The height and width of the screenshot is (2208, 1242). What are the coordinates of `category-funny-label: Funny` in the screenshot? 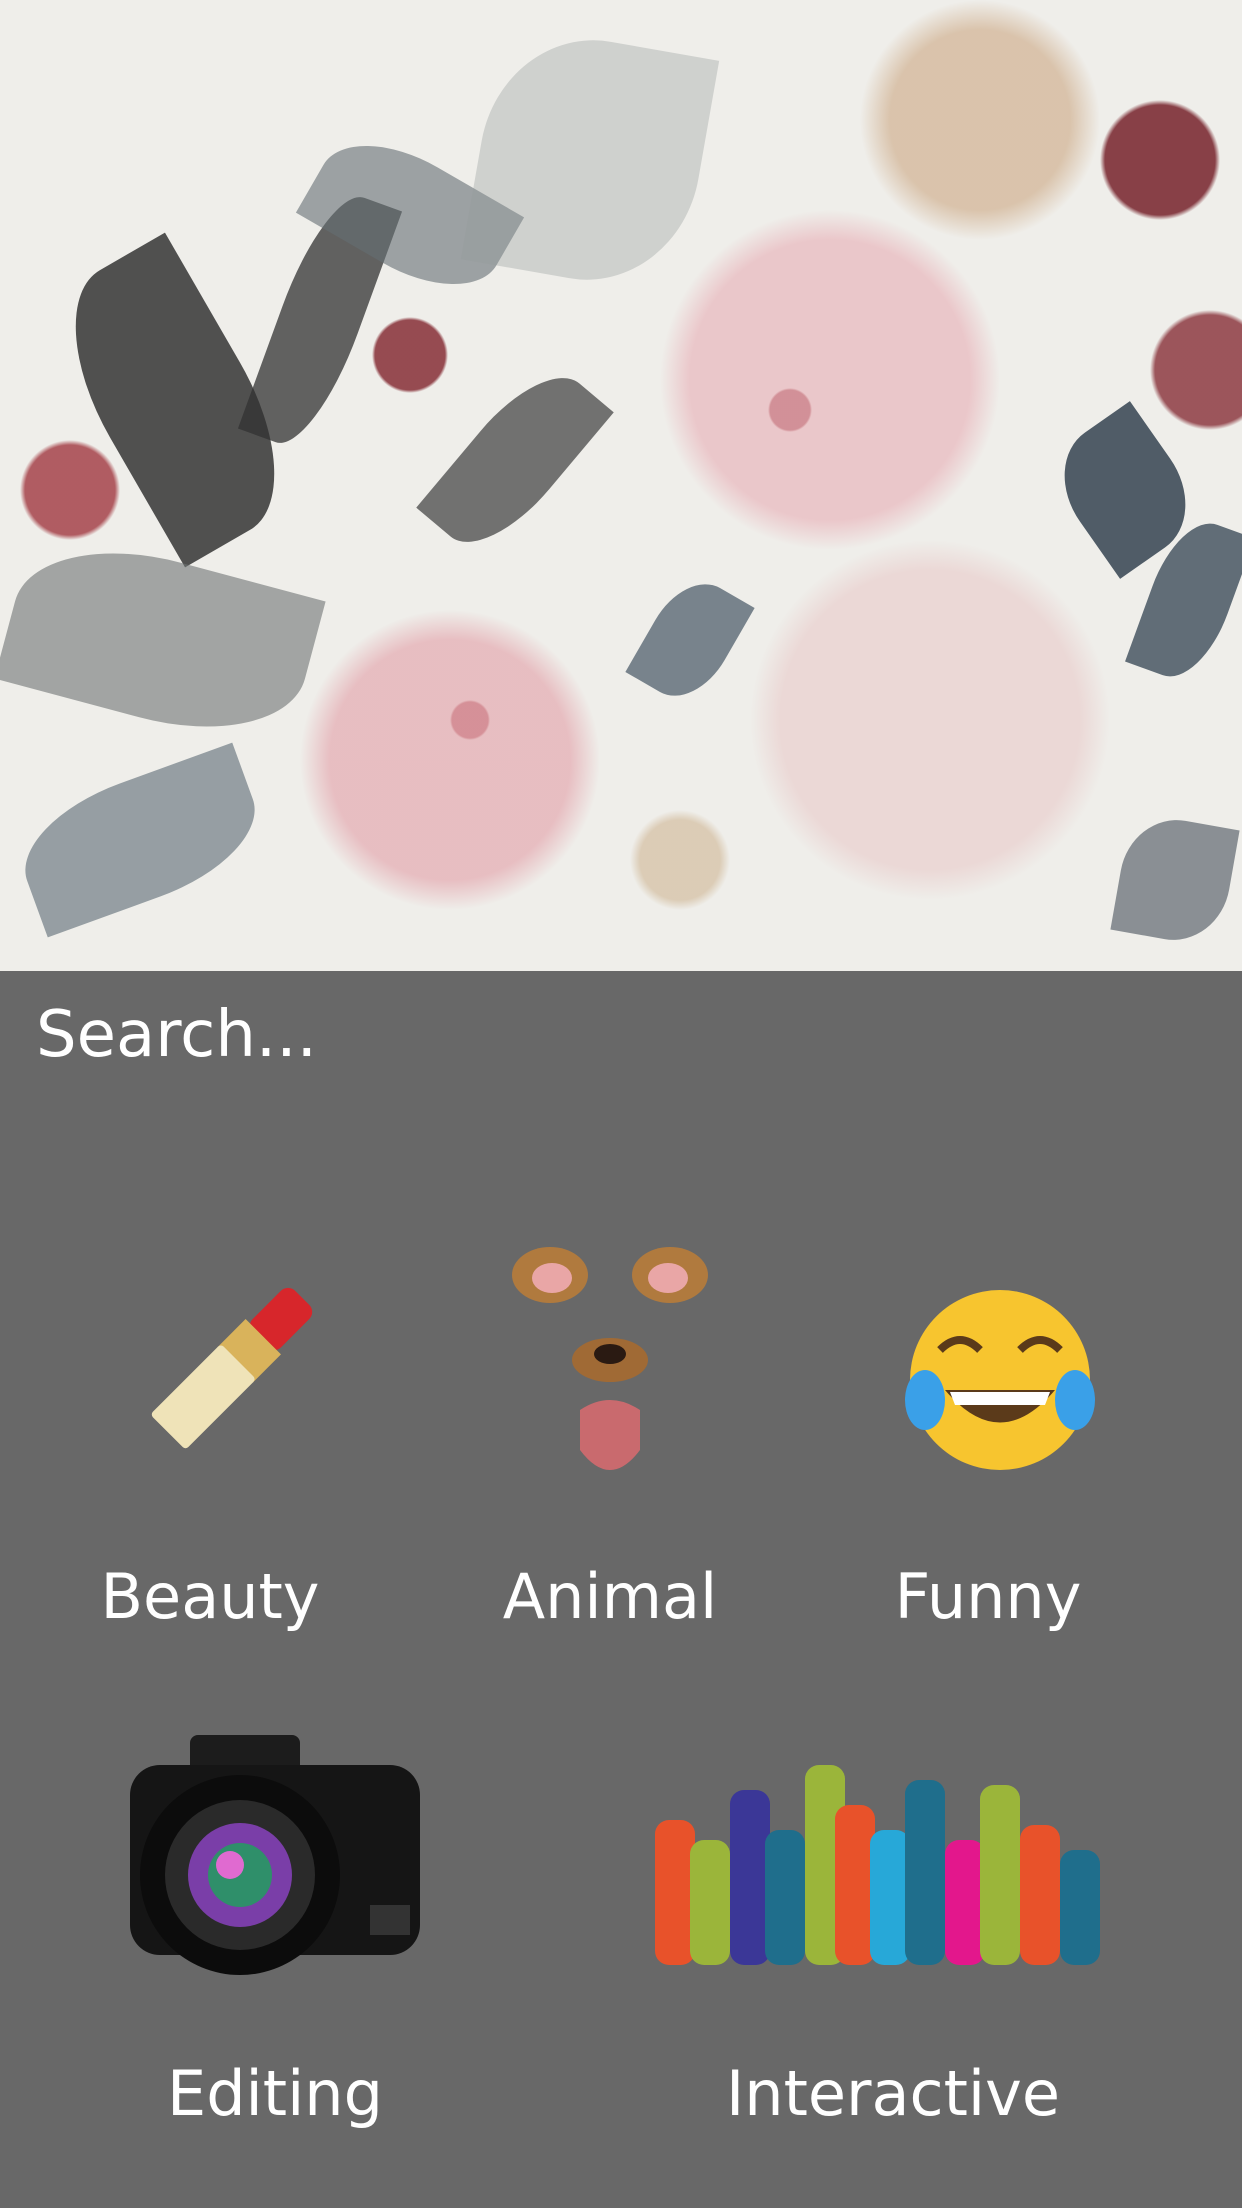 It's located at (988, 1596).